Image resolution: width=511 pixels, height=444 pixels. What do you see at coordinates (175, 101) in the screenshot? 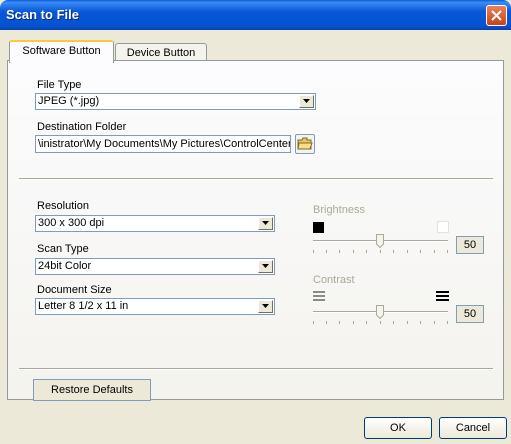
I see `file-type-select: JPEG (*.jpg)` at bounding box center [175, 101].